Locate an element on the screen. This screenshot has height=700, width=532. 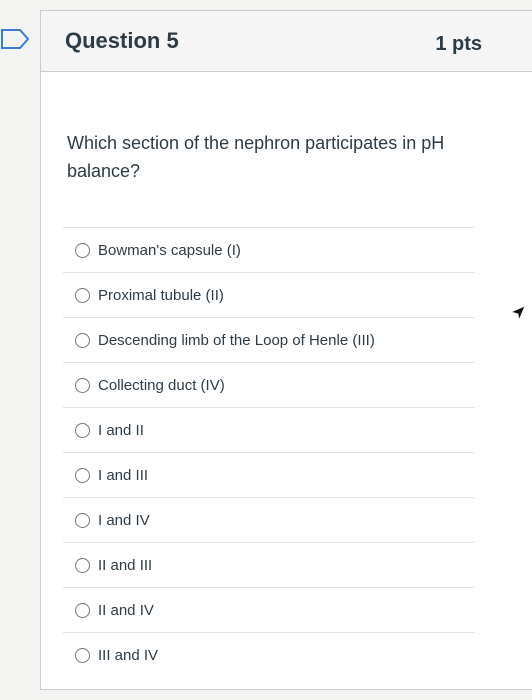
answer-label: Proximal tubule (II) is located at coordinates (161, 295).